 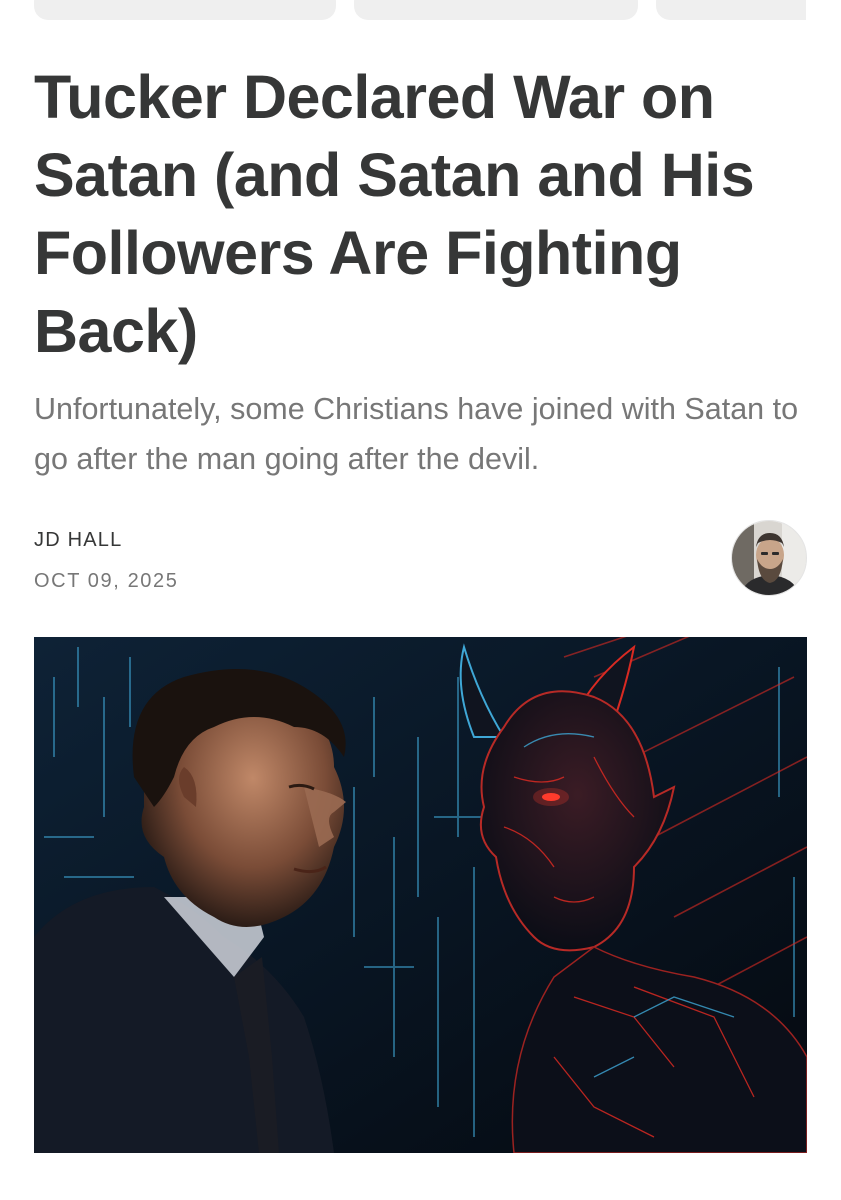 I want to click on byline: JD HALL OCT 09, 2025, so click(x=105, y=560).